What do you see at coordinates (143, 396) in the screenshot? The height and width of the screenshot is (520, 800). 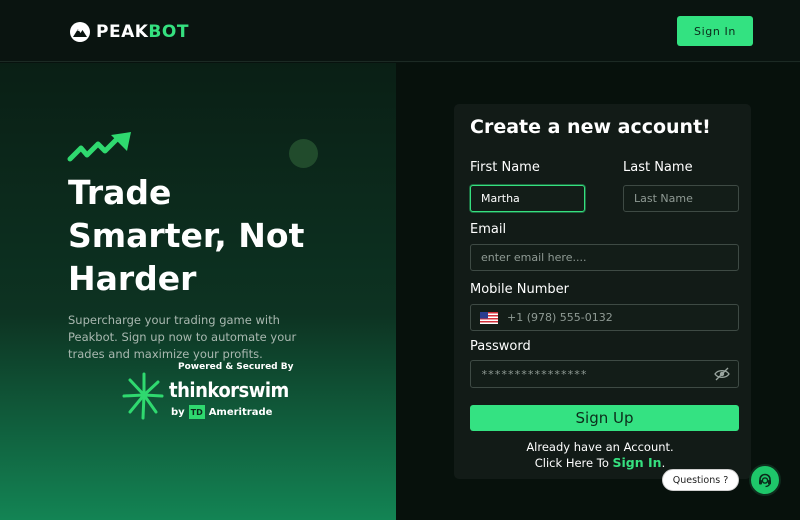 I see `thinkorswim-burst-icon` at bounding box center [143, 396].